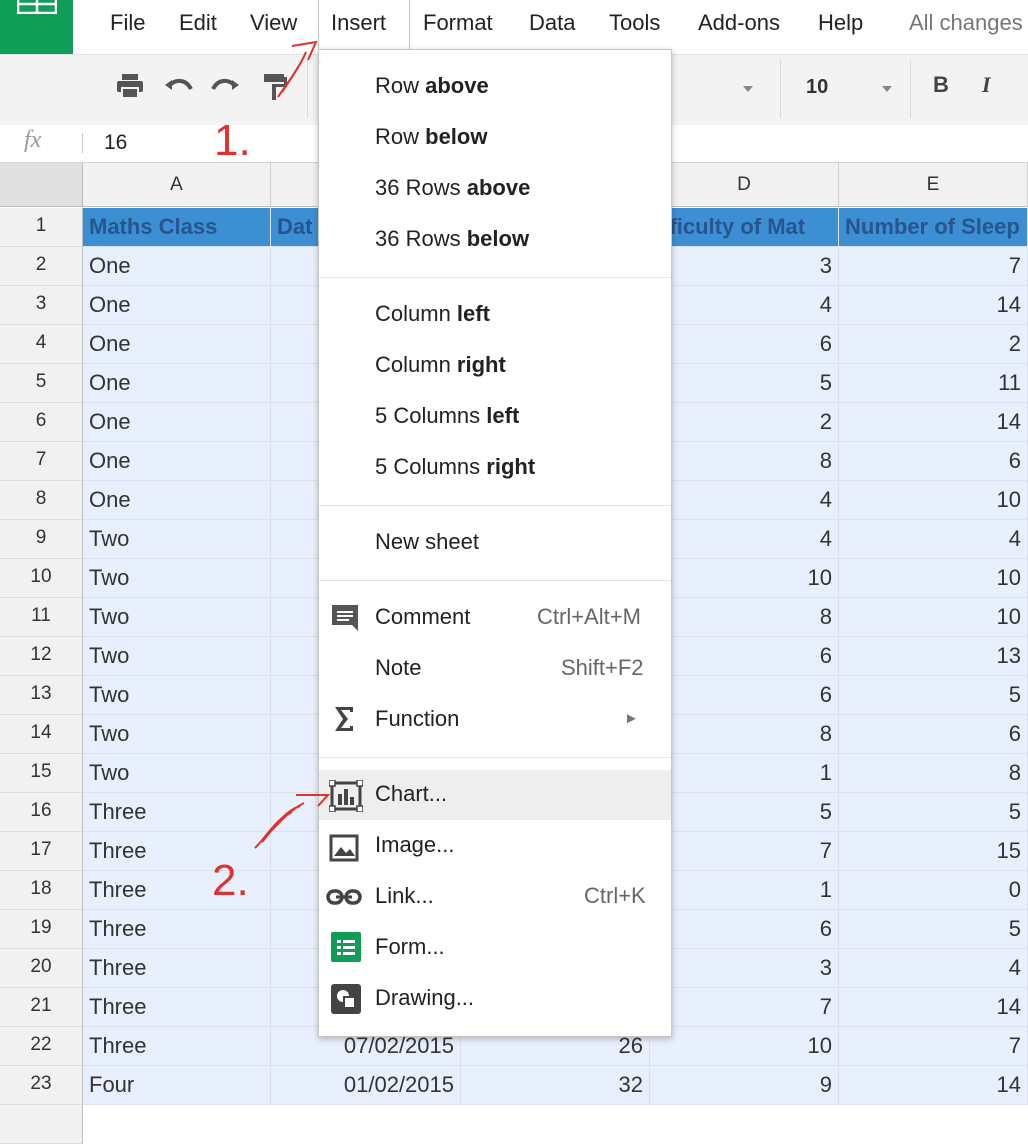 The height and width of the screenshot is (1144, 1028). What do you see at coordinates (292, 444) in the screenshot?
I see `annotation-arrows` at bounding box center [292, 444].